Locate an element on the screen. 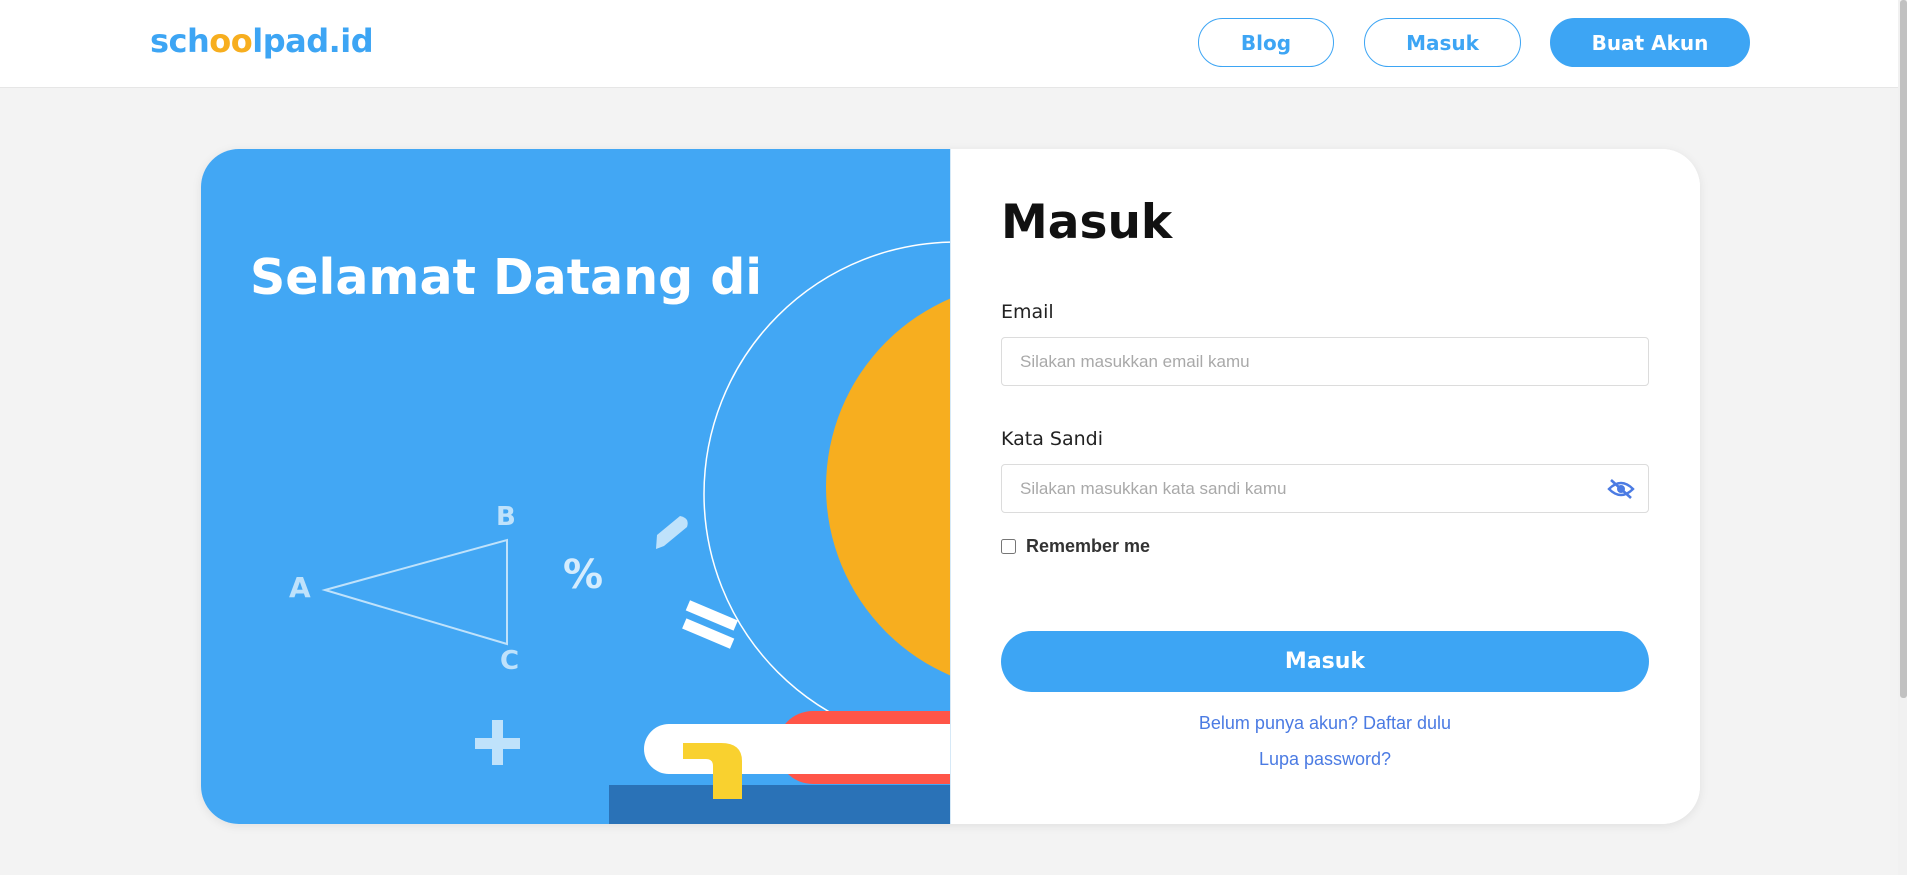 This screenshot has height=875, width=1907. create-account-button: Buat Akun is located at coordinates (1650, 42).